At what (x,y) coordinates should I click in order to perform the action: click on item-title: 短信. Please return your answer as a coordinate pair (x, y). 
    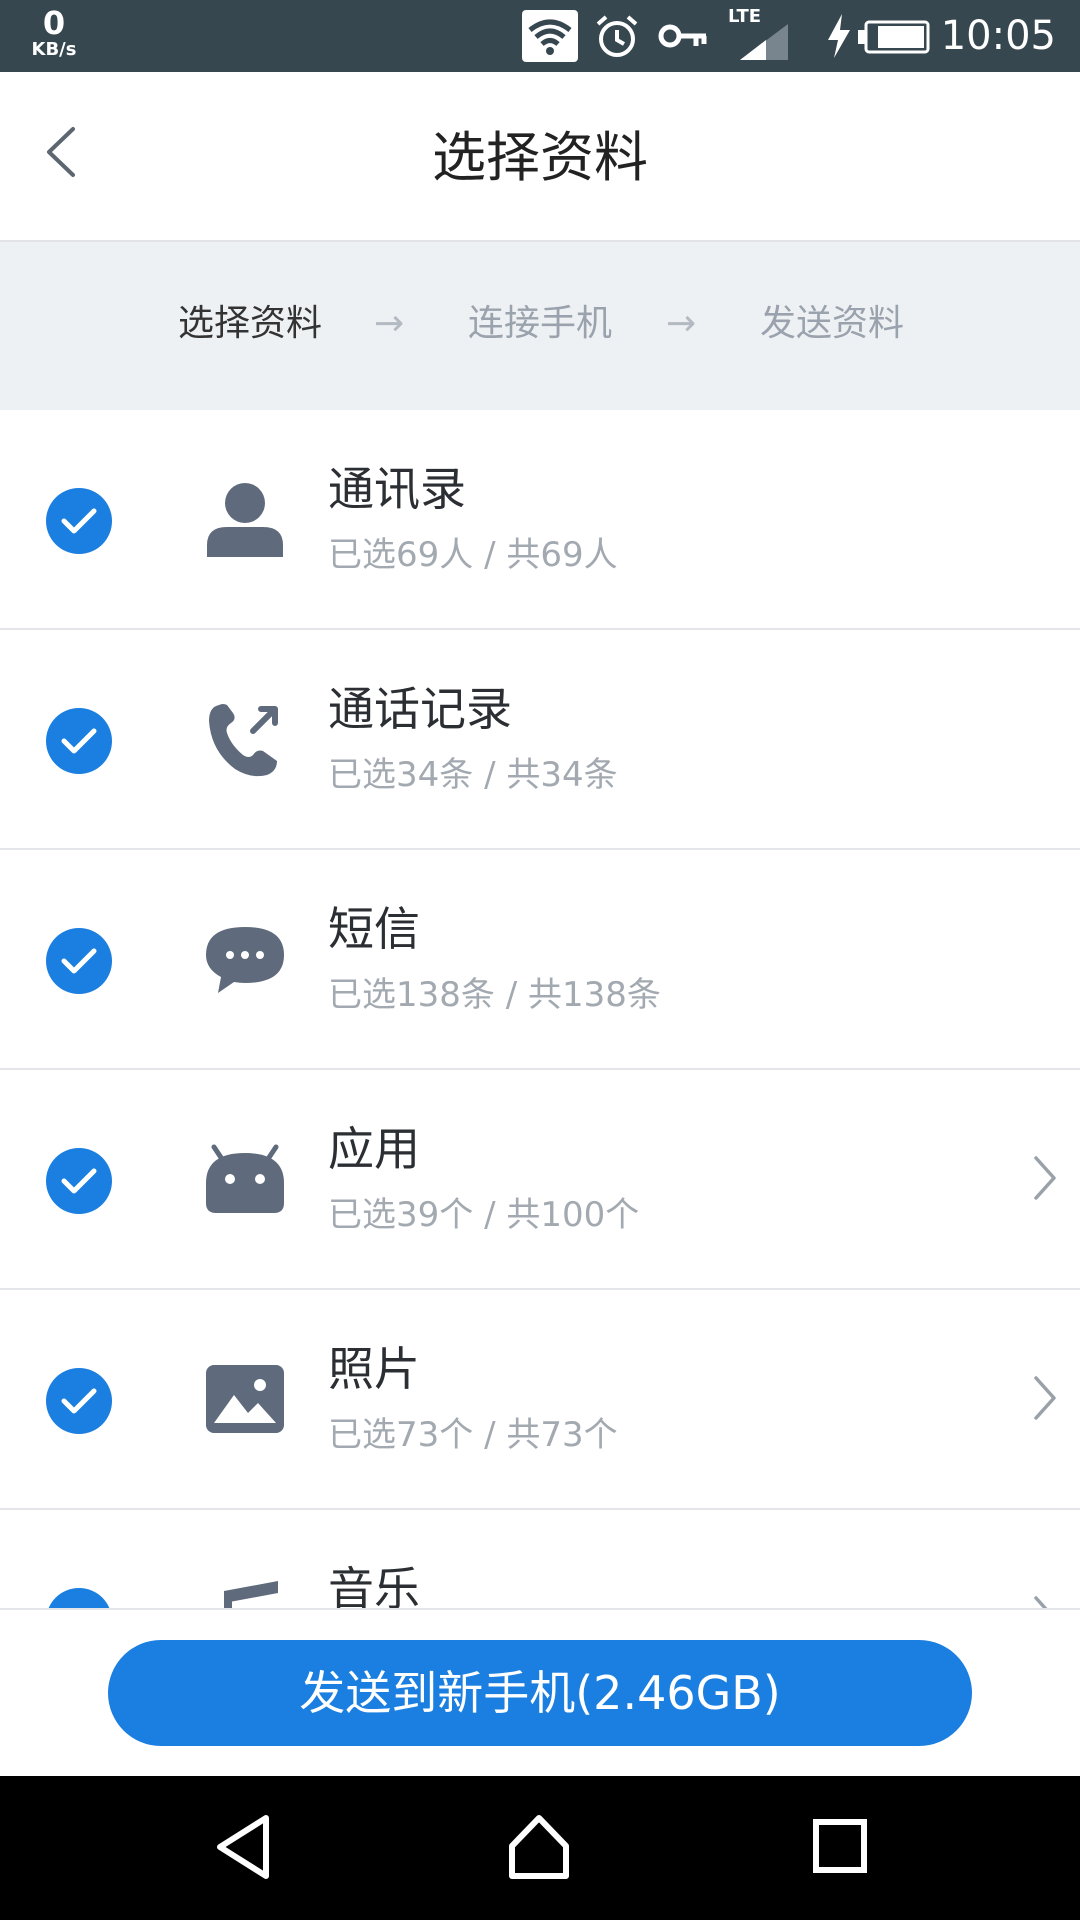
    Looking at the image, I should click on (374, 929).